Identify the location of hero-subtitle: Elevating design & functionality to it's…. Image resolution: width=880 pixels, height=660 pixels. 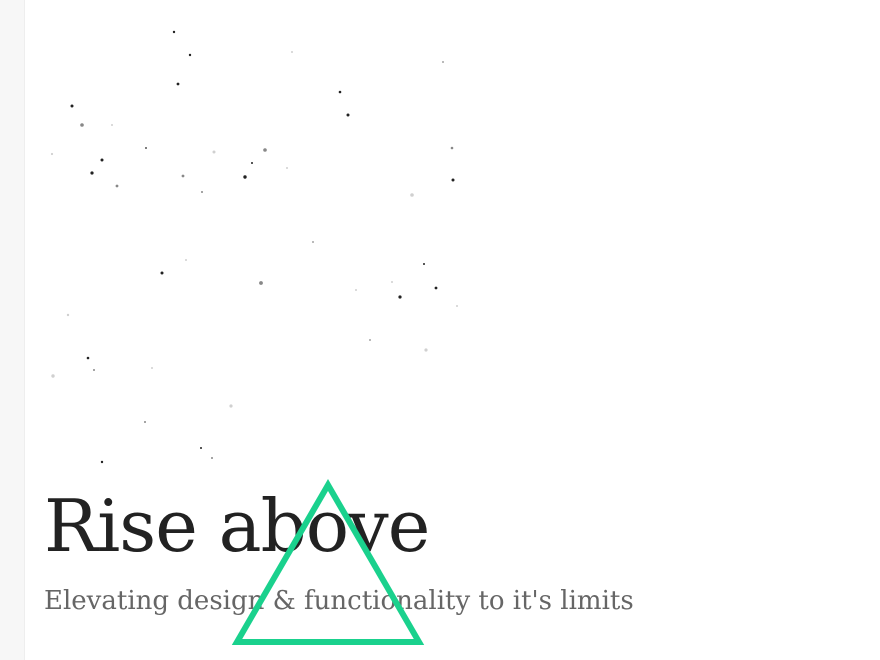
(339, 601).